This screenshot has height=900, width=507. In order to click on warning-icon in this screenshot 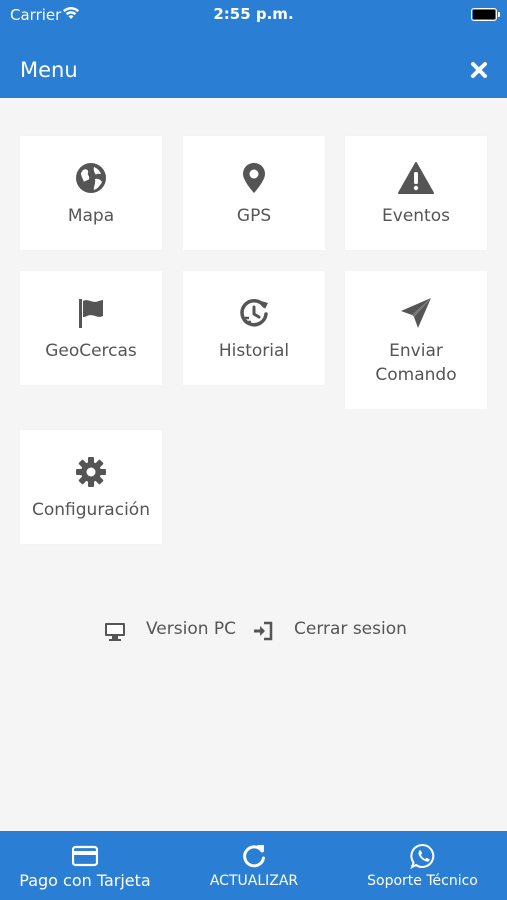, I will do `click(416, 178)`.